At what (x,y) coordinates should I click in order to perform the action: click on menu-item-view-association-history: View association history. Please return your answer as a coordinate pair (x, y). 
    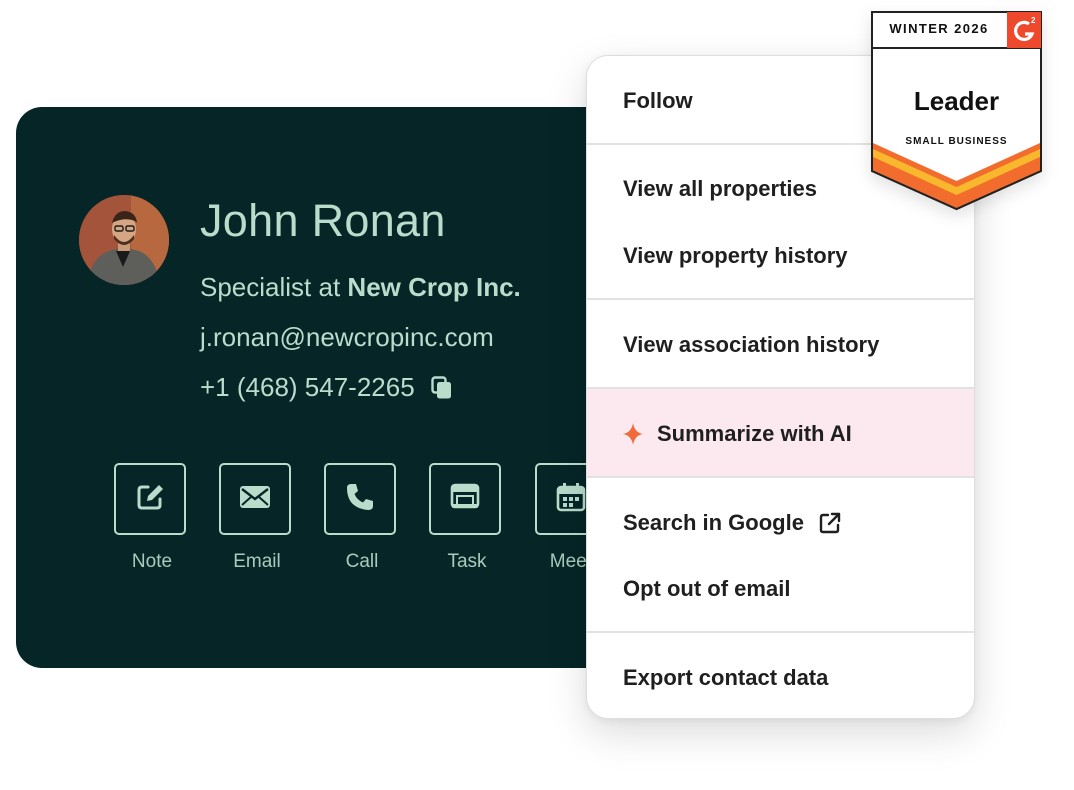
    Looking at the image, I should click on (780, 345).